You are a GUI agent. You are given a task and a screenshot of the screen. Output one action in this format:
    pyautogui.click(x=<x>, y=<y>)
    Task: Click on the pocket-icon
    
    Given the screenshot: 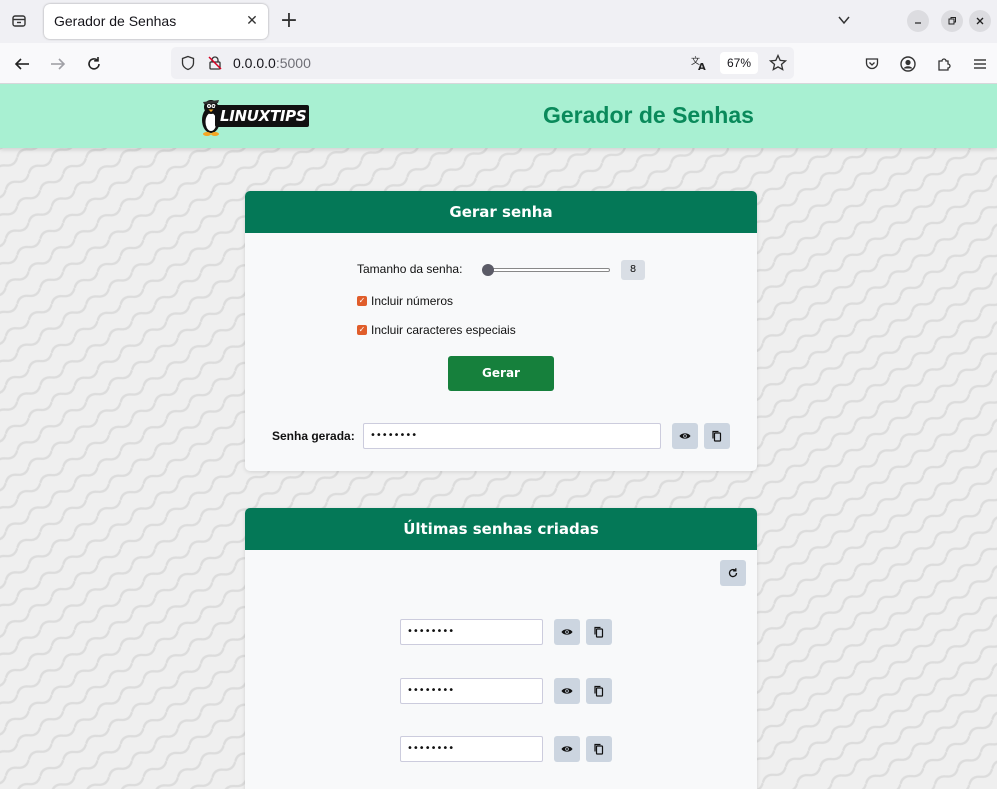 What is the action you would take?
    pyautogui.click(x=872, y=64)
    